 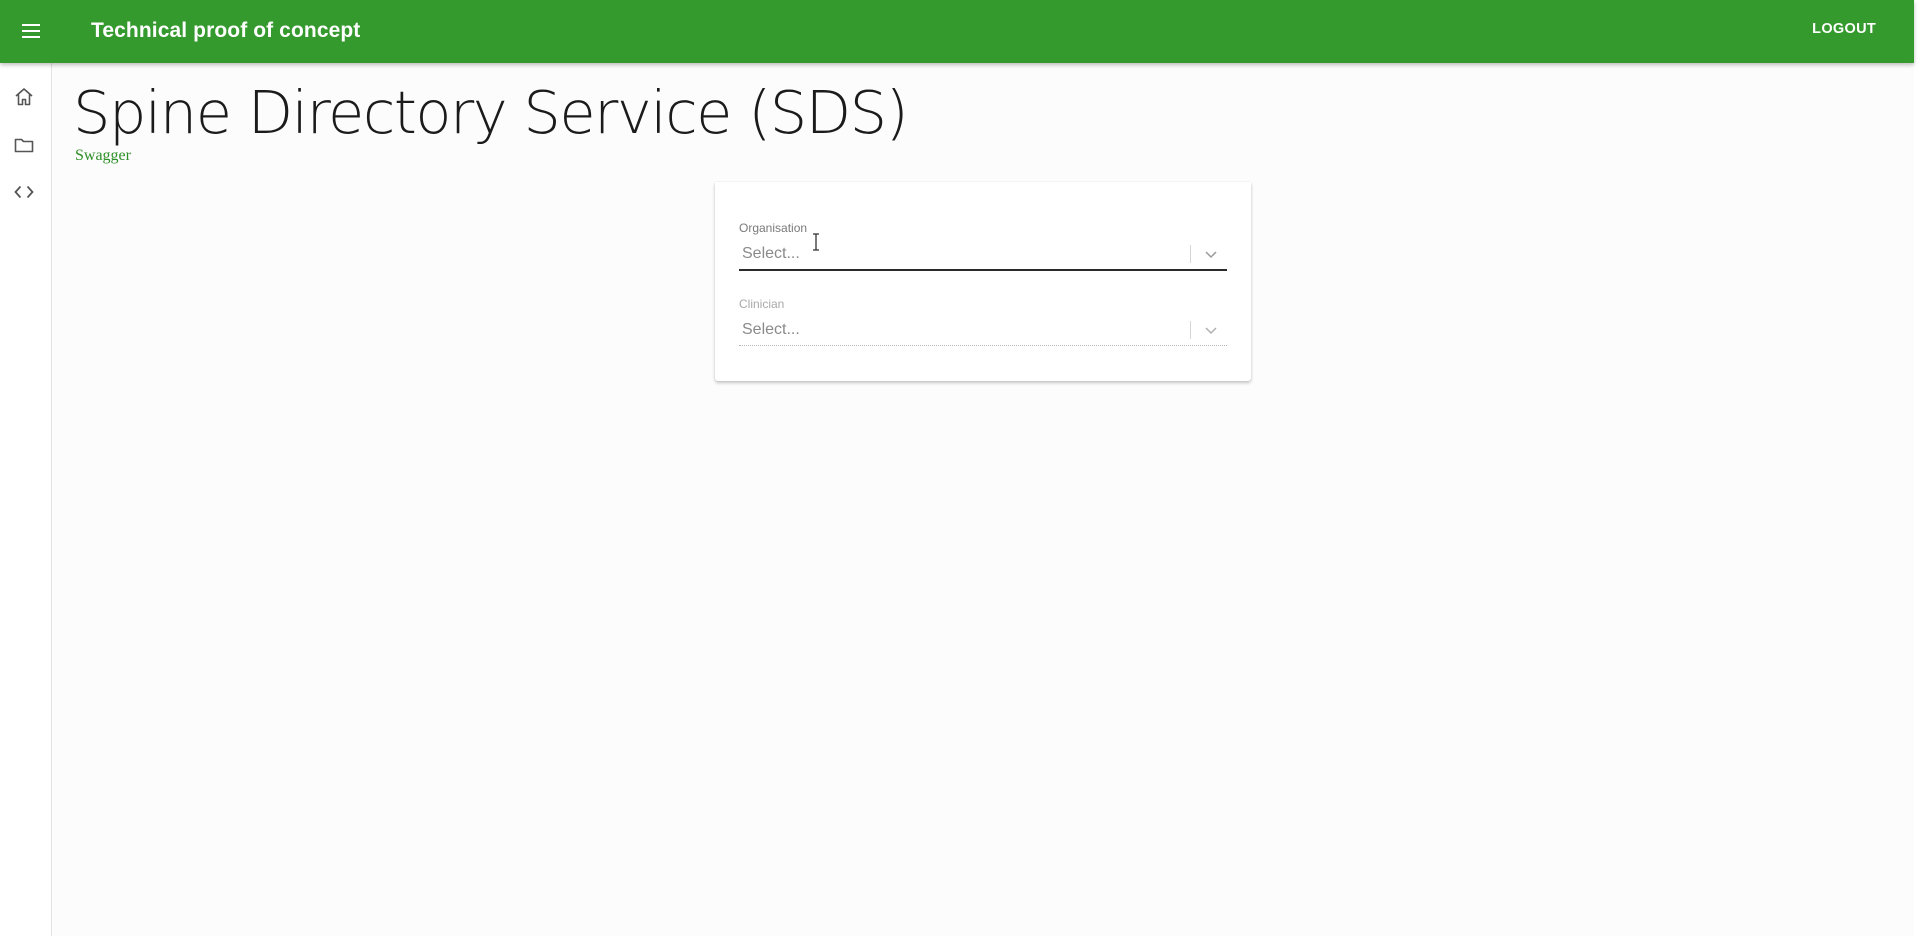 I want to click on side-navigation-rail, so click(x=26, y=499).